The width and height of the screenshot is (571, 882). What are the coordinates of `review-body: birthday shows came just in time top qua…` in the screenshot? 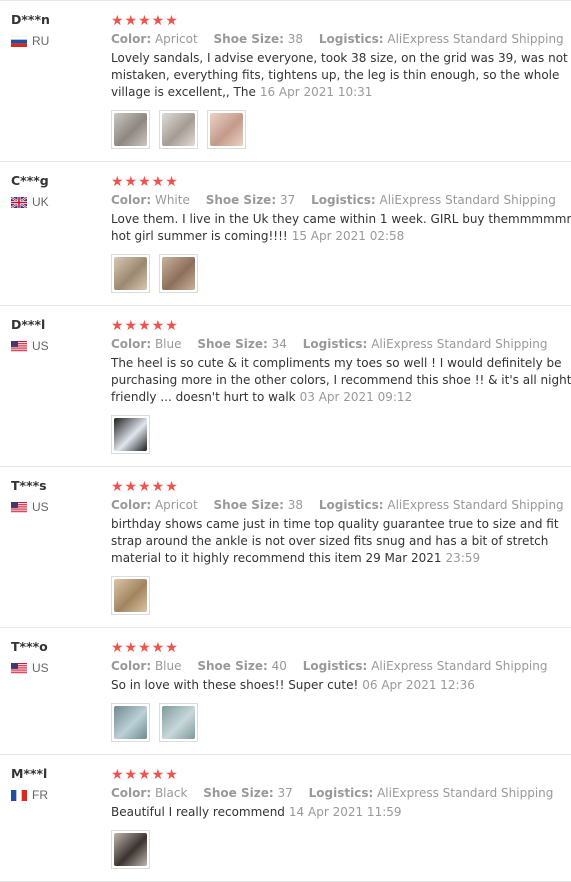 It's located at (335, 541).